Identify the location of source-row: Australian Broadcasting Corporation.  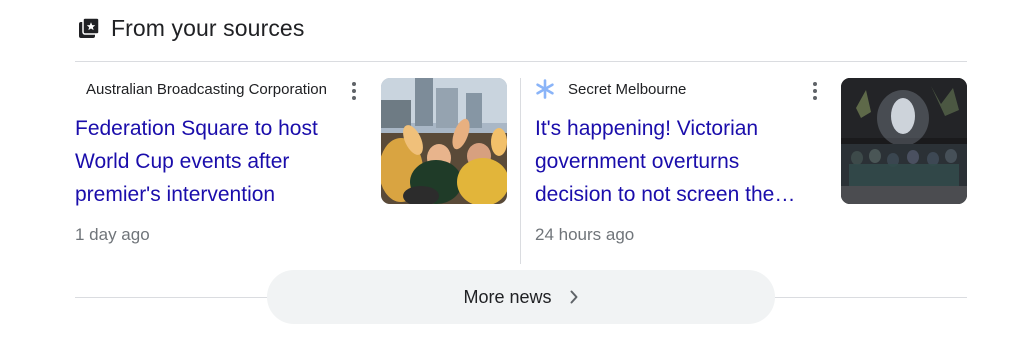
(220, 89).